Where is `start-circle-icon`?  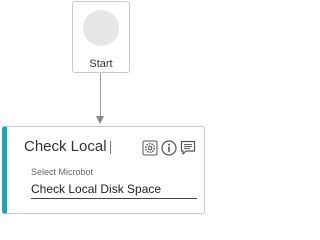 start-circle-icon is located at coordinates (101, 28).